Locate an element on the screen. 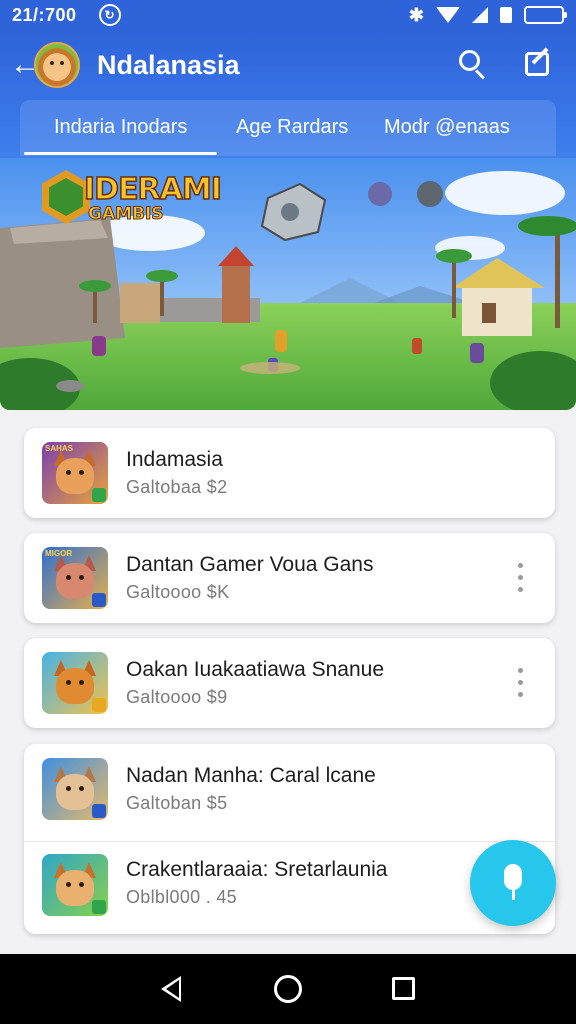  edit-icon is located at coordinates (538, 63).